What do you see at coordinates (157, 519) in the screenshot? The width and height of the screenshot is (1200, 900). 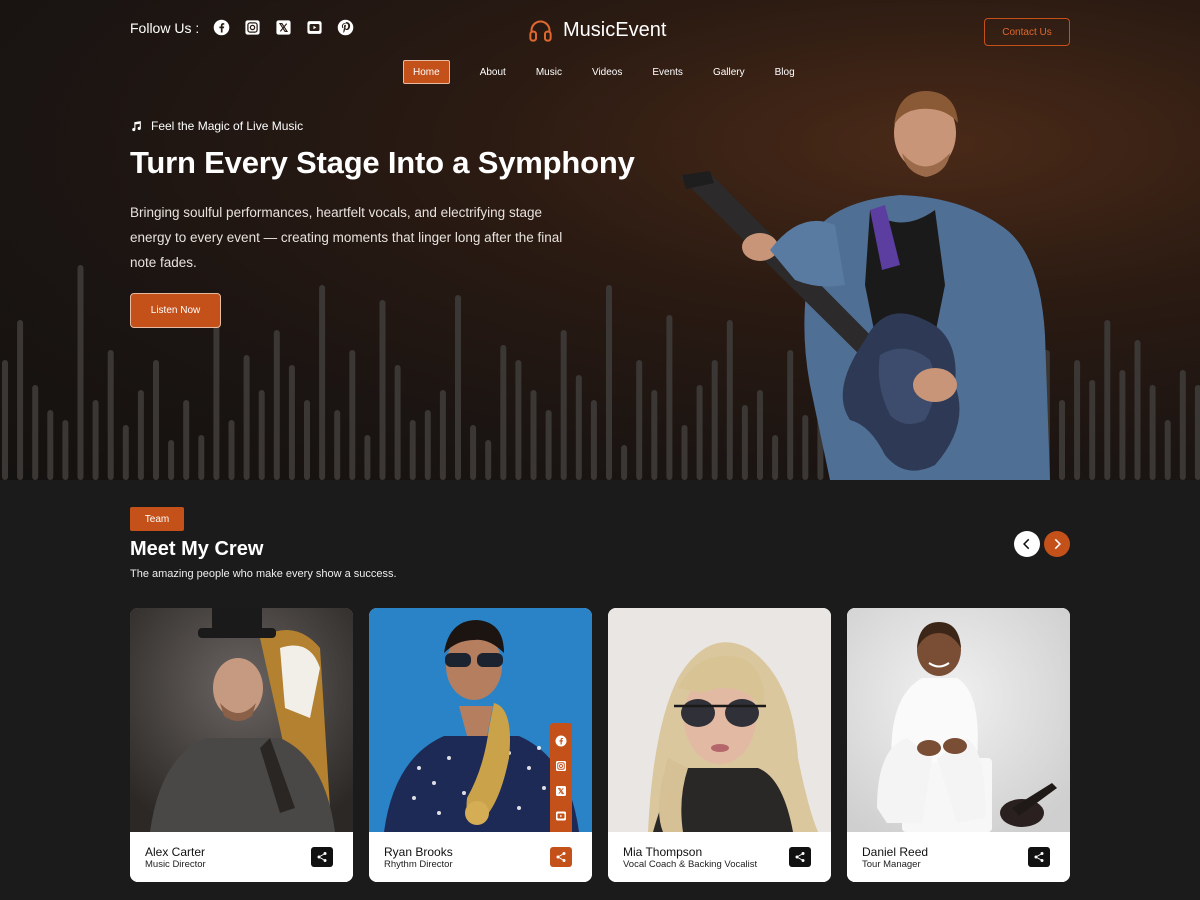 I see `team-badge: Team` at bounding box center [157, 519].